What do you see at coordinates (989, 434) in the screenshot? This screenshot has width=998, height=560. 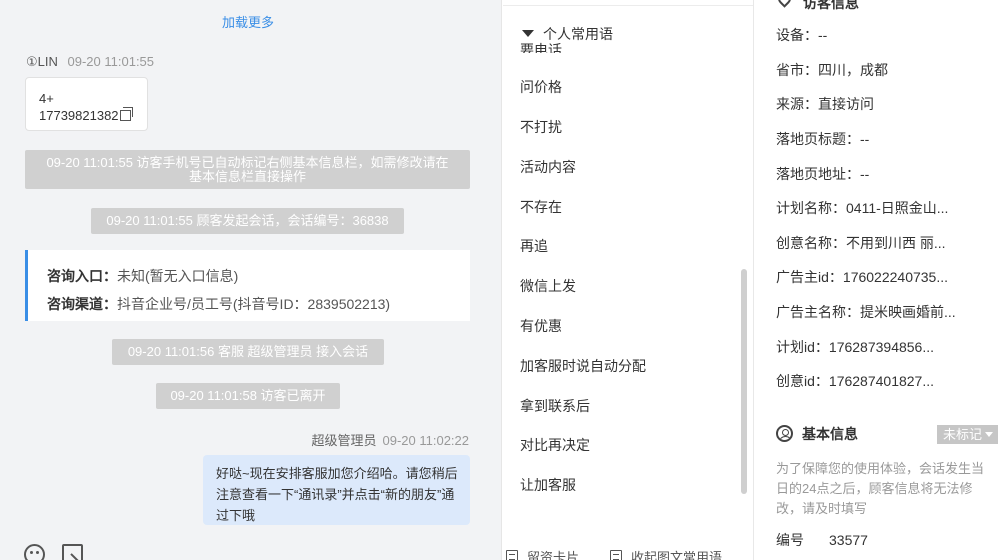 I see `chevron-down-icon` at bounding box center [989, 434].